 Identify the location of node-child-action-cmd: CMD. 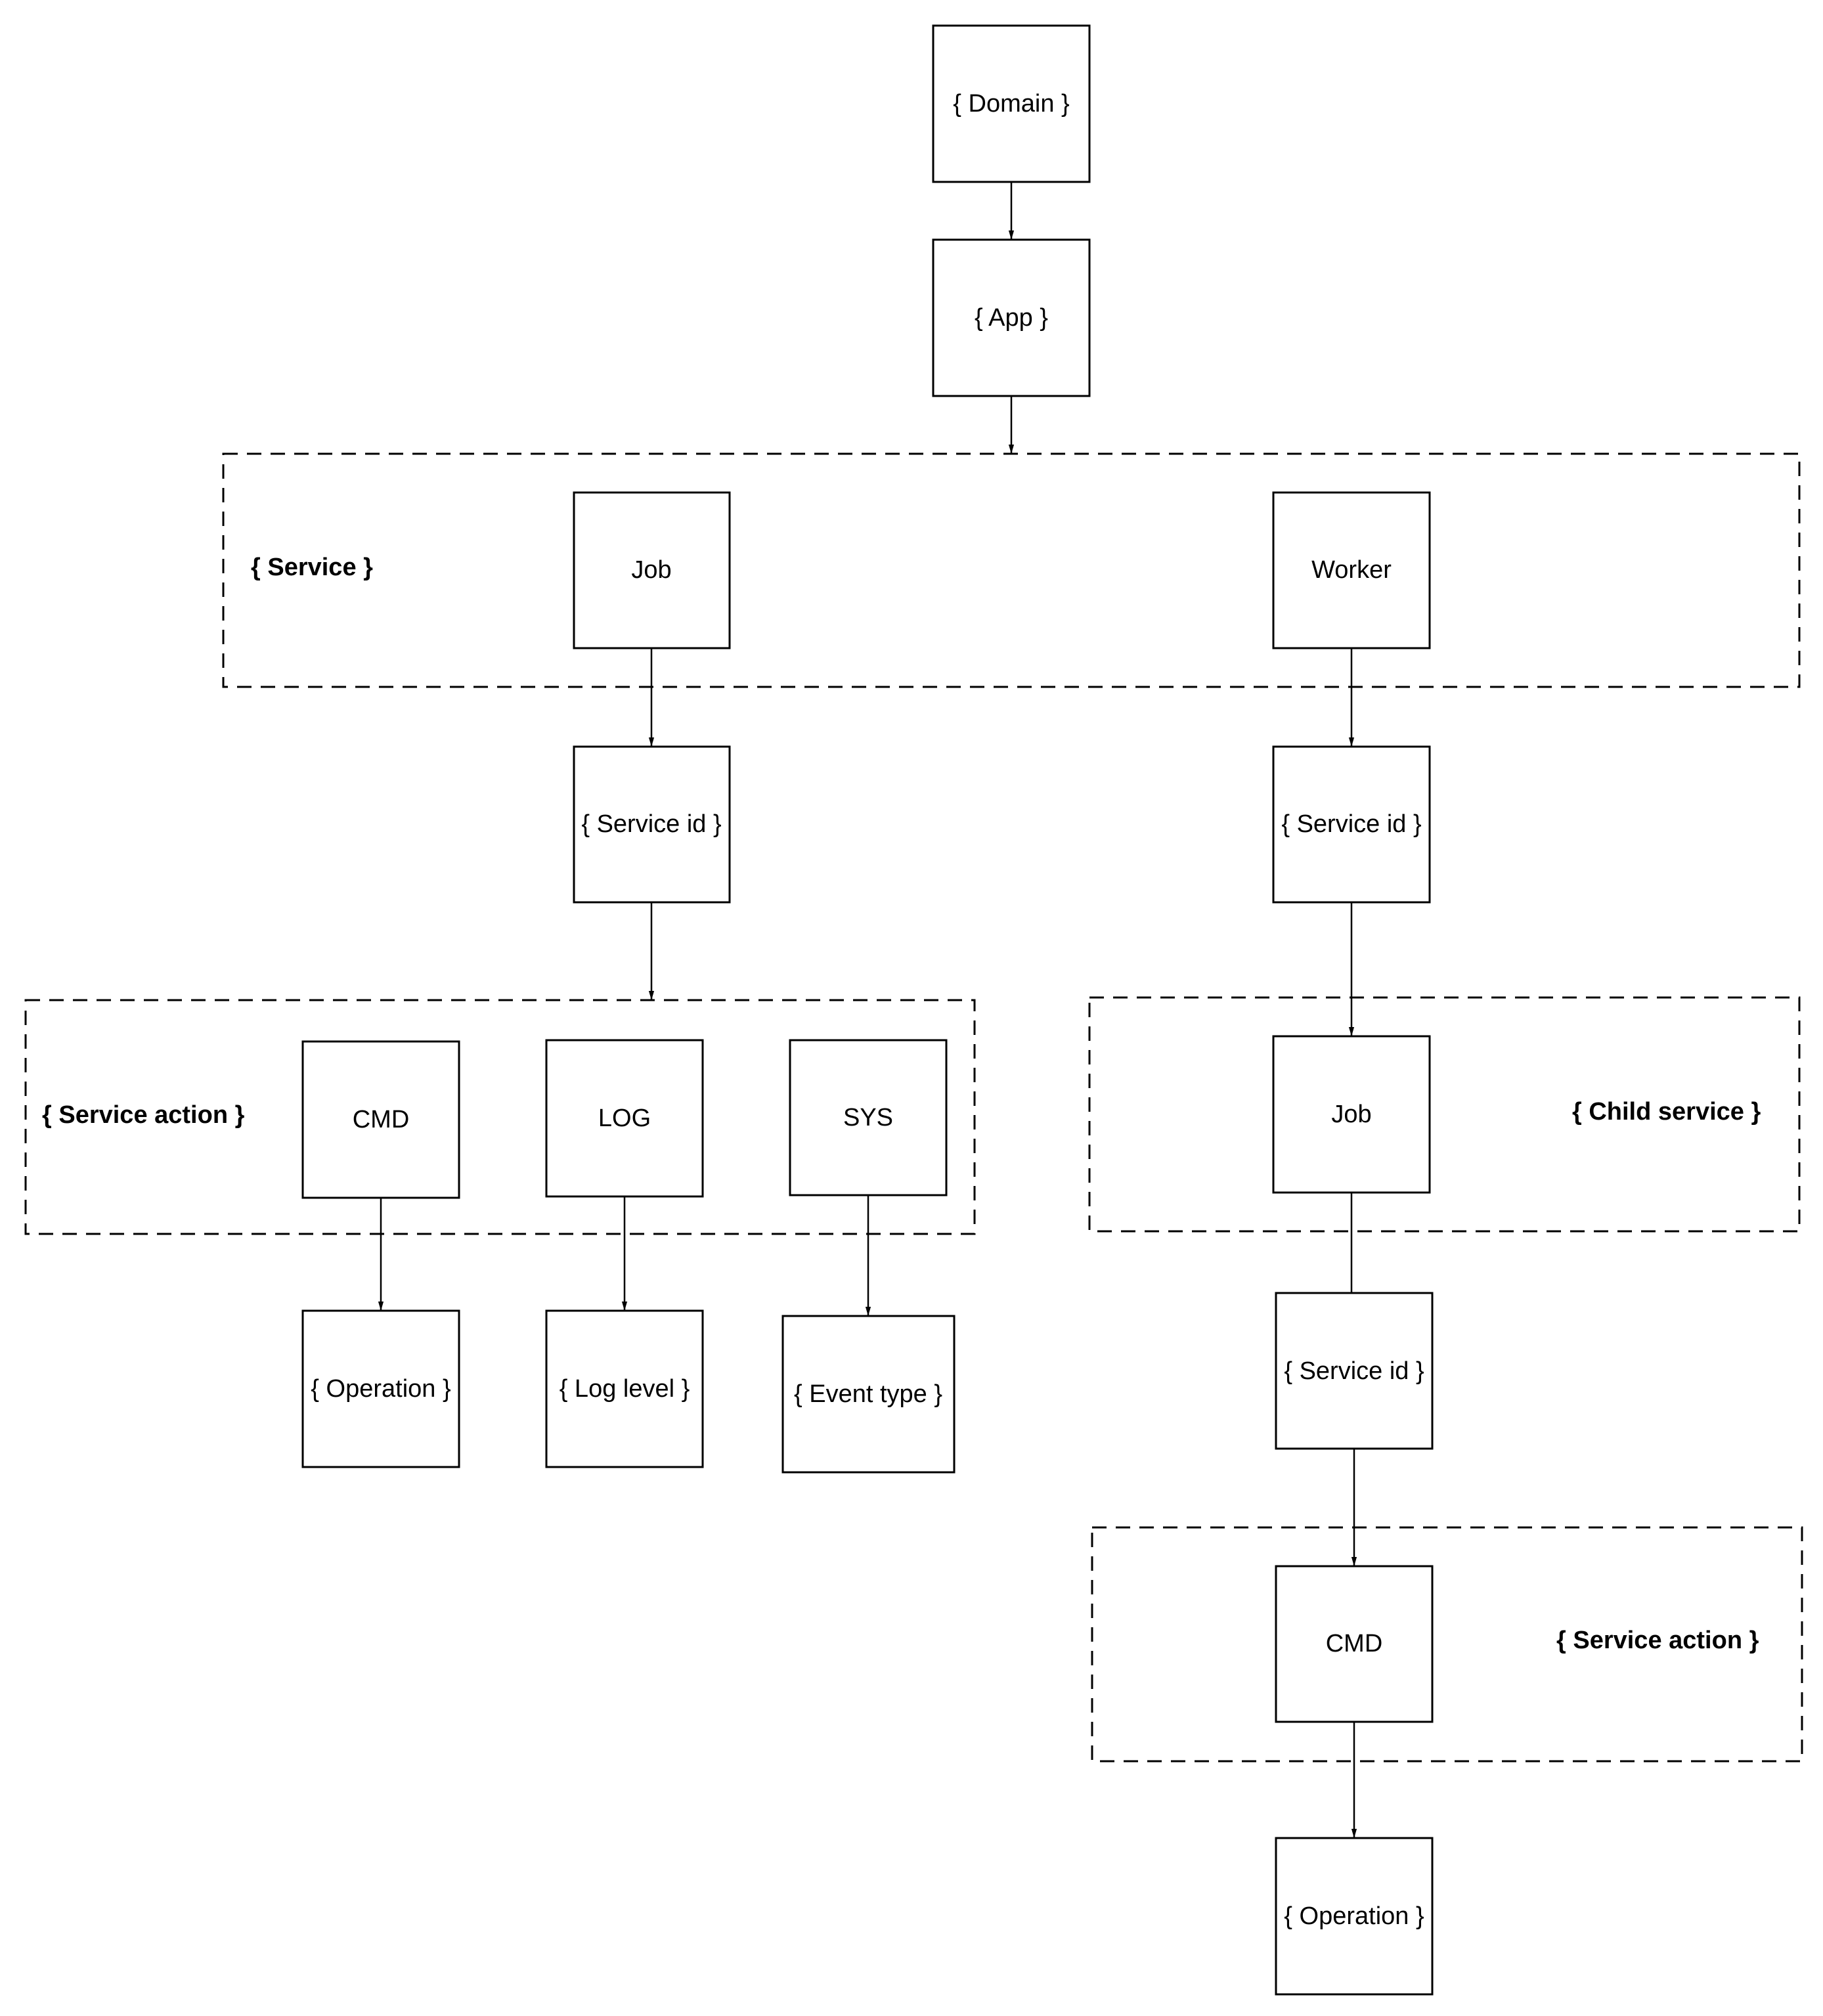
(1354, 1644).